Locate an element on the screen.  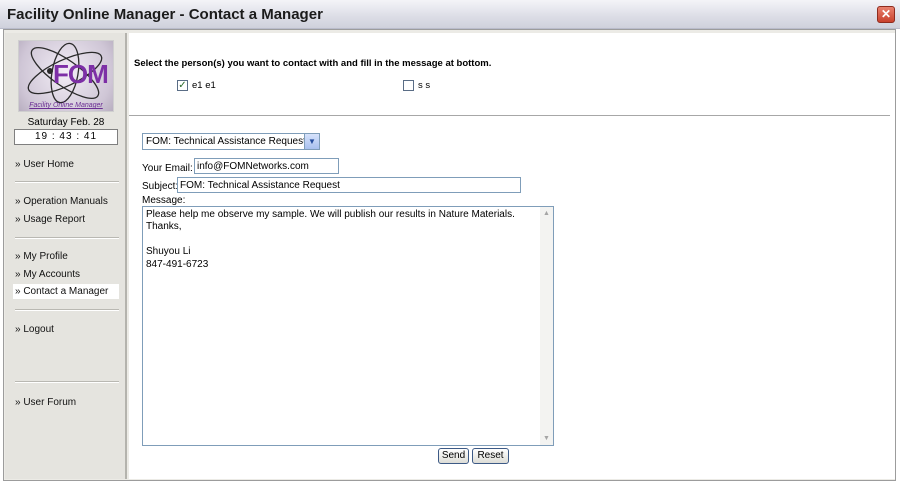
nav-logout: » Logout is located at coordinates (67, 329).